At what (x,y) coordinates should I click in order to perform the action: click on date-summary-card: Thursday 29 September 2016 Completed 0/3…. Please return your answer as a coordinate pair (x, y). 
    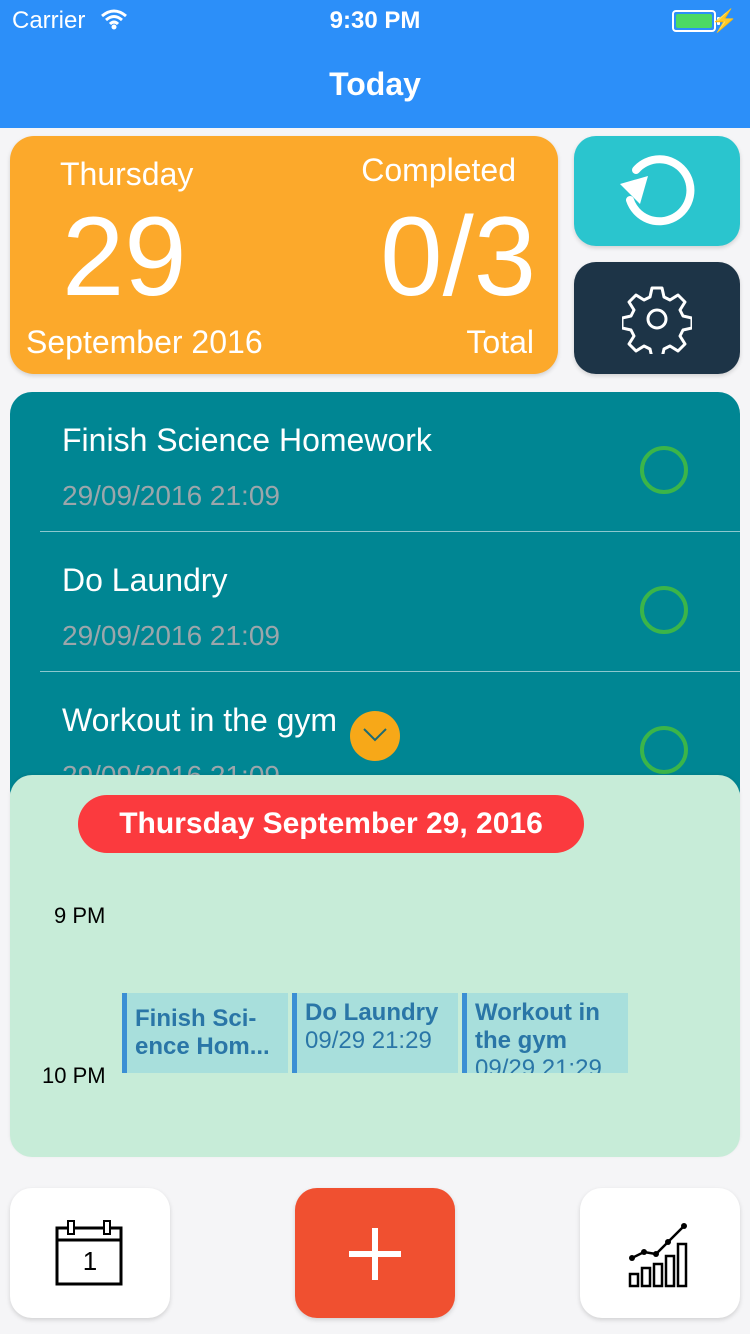
    Looking at the image, I should click on (284, 255).